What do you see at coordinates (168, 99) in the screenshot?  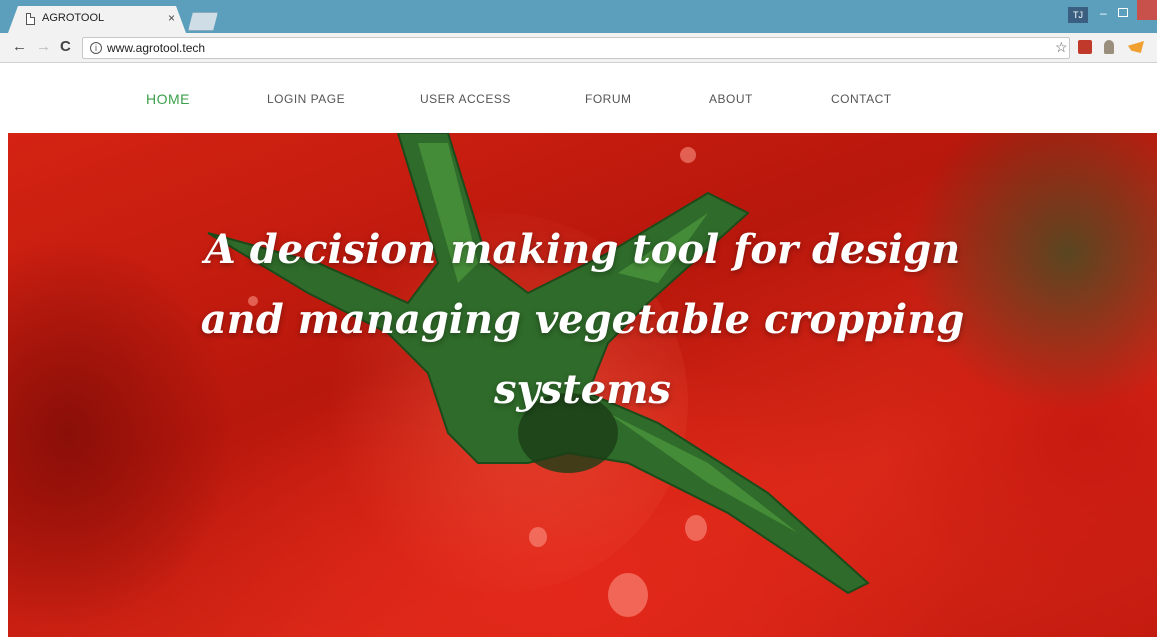 I see `nav-home: HOME` at bounding box center [168, 99].